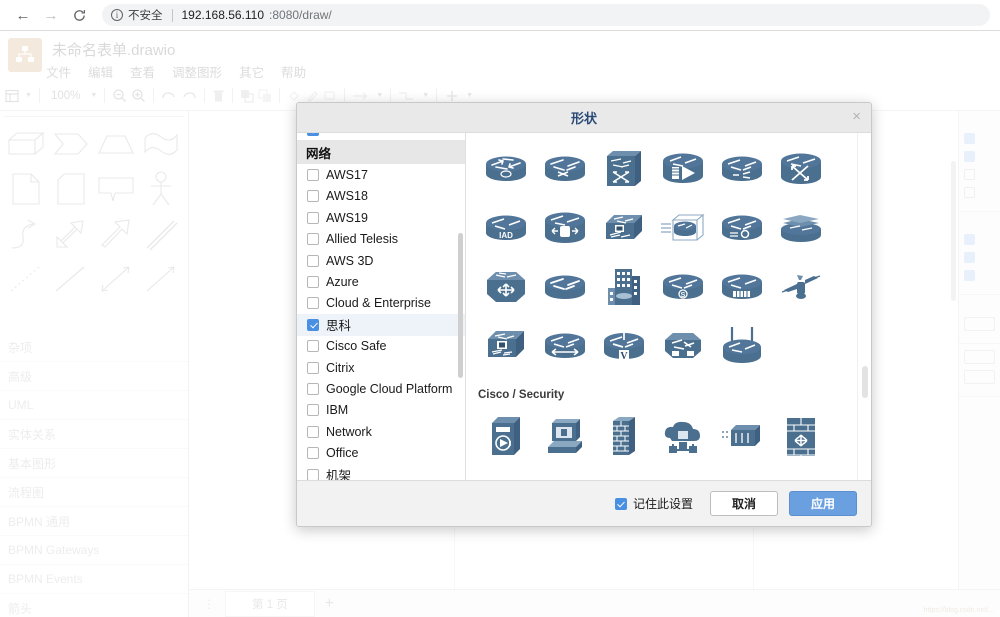 Image resolution: width=1000 pixels, height=617 pixels. I want to click on shape-router-wire-cube, so click(682, 227).